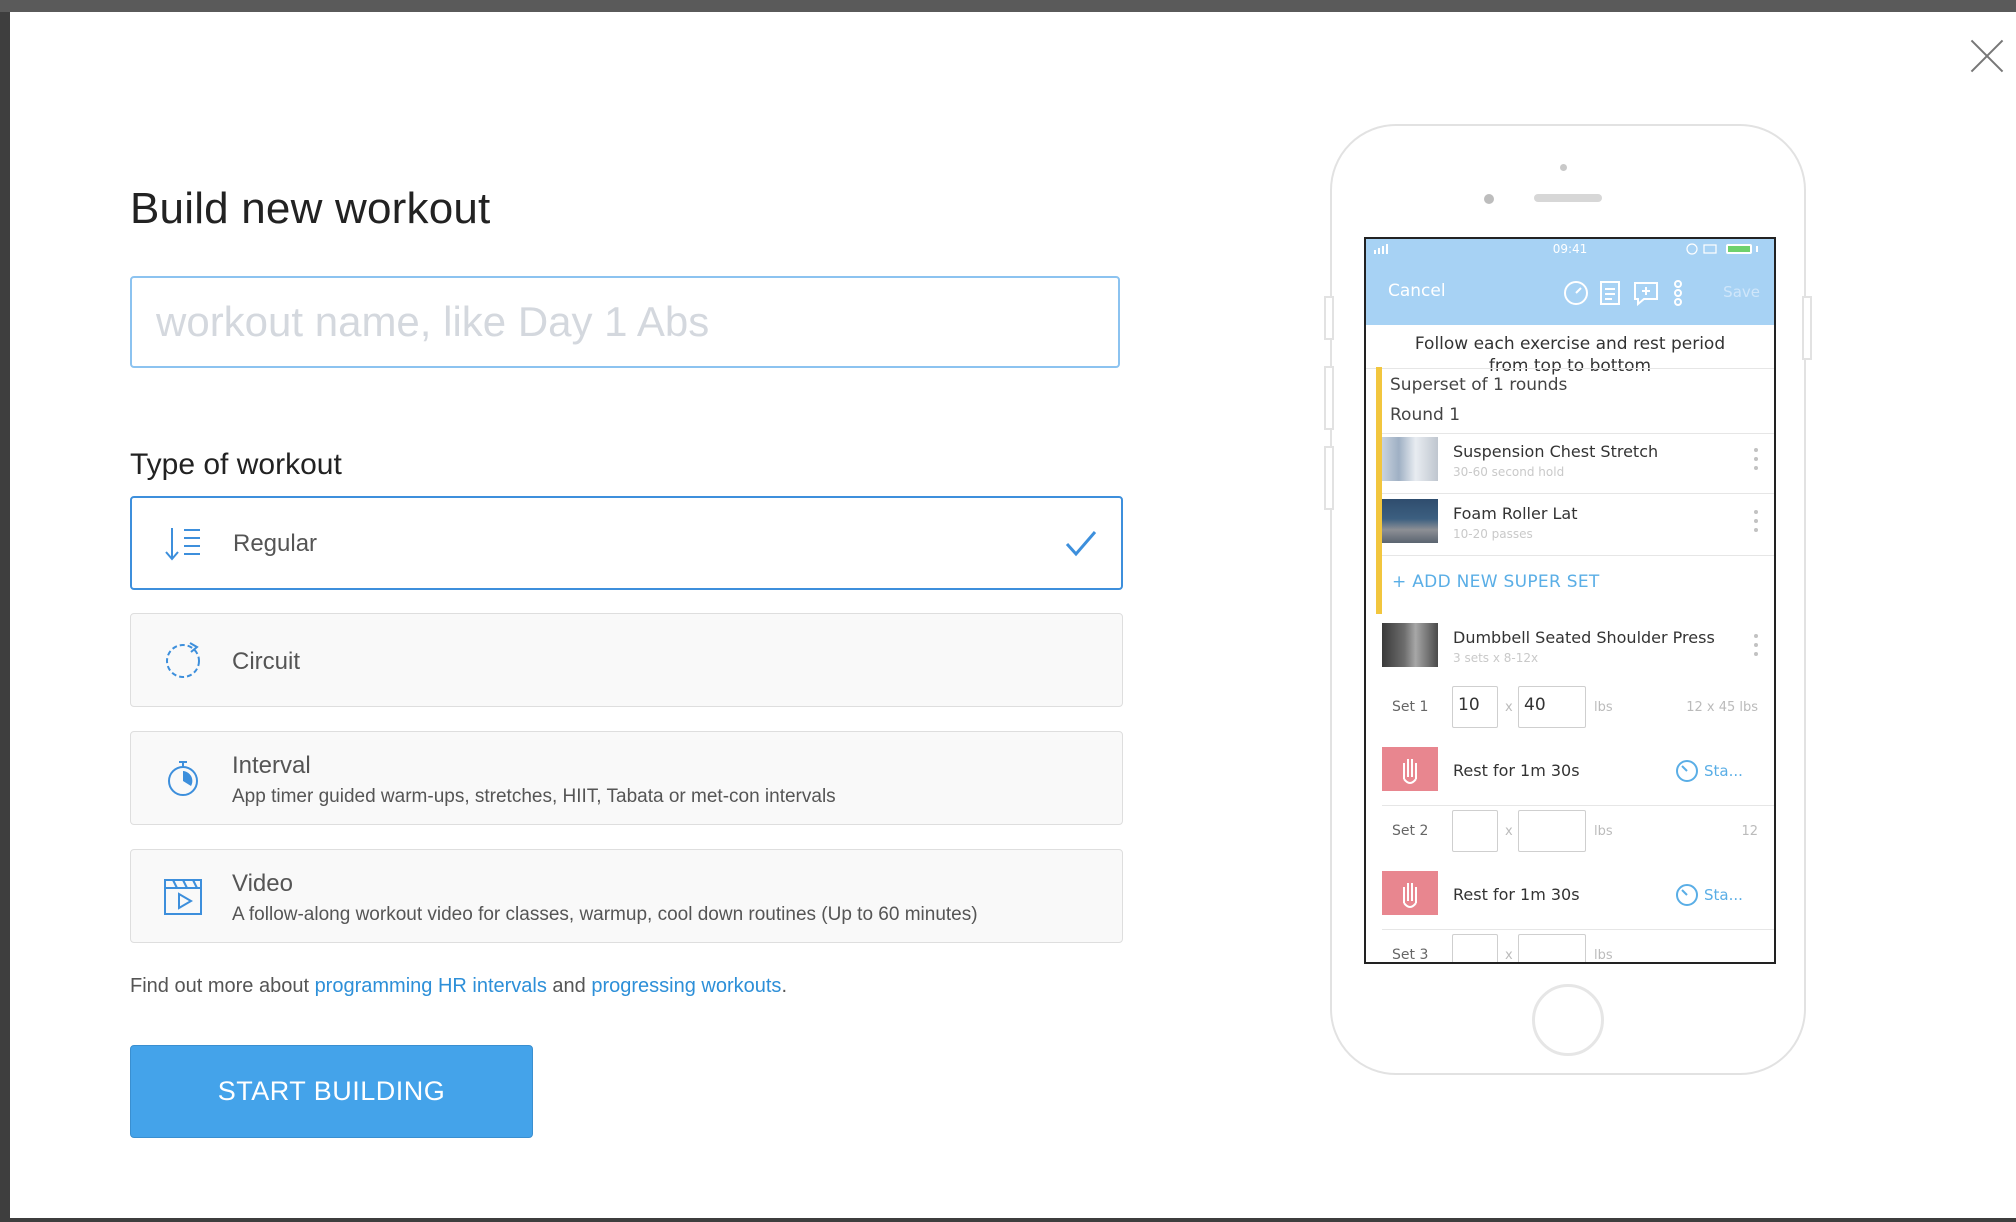 This screenshot has height=1222, width=2016. What do you see at coordinates (1410, 831) in the screenshot?
I see `set-label: Set 2` at bounding box center [1410, 831].